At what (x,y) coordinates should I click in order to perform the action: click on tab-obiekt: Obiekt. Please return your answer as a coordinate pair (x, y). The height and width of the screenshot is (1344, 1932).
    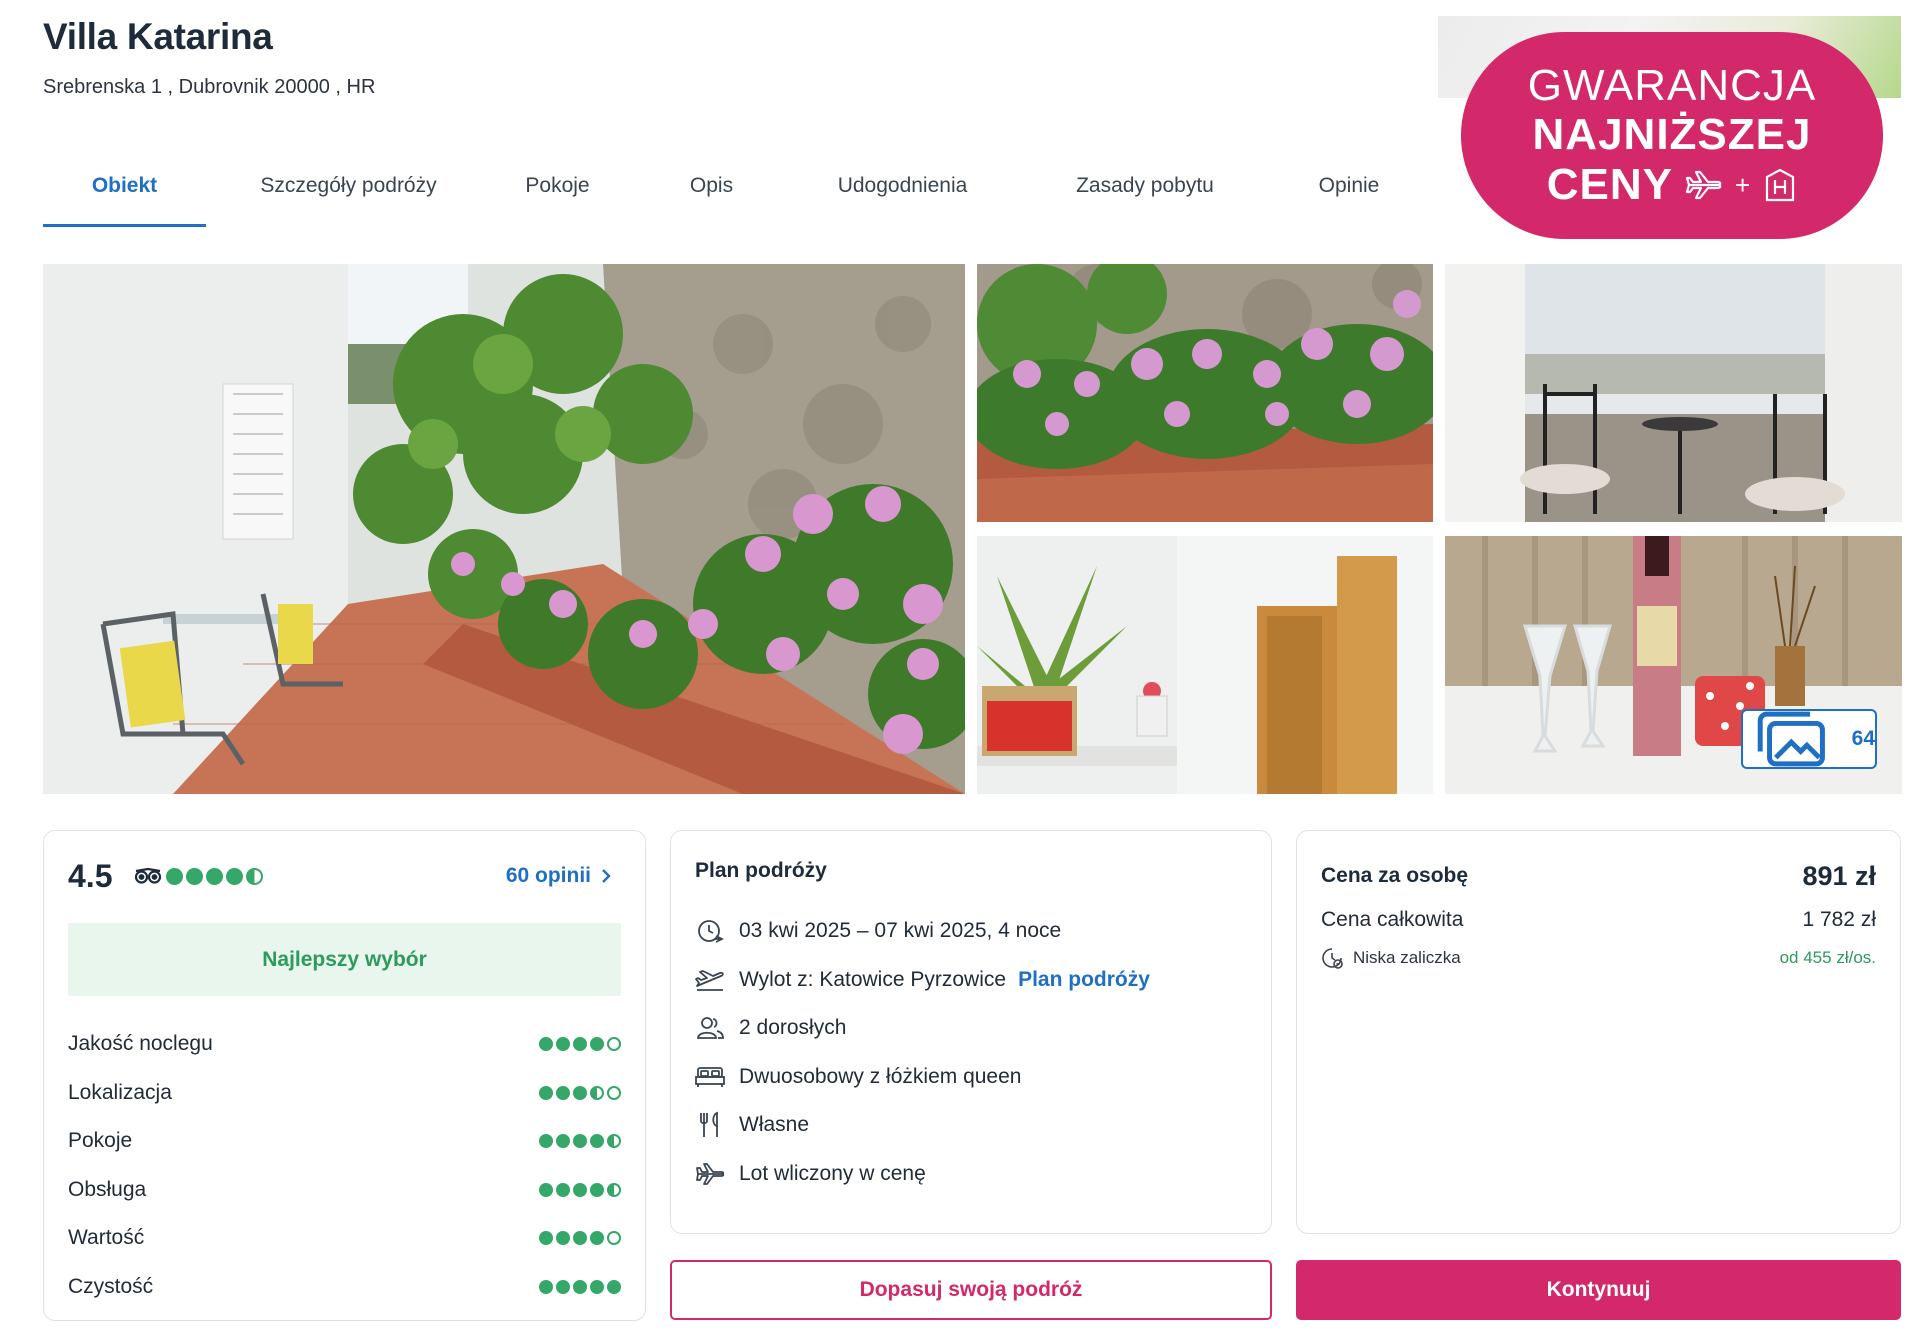
    Looking at the image, I should click on (124, 193).